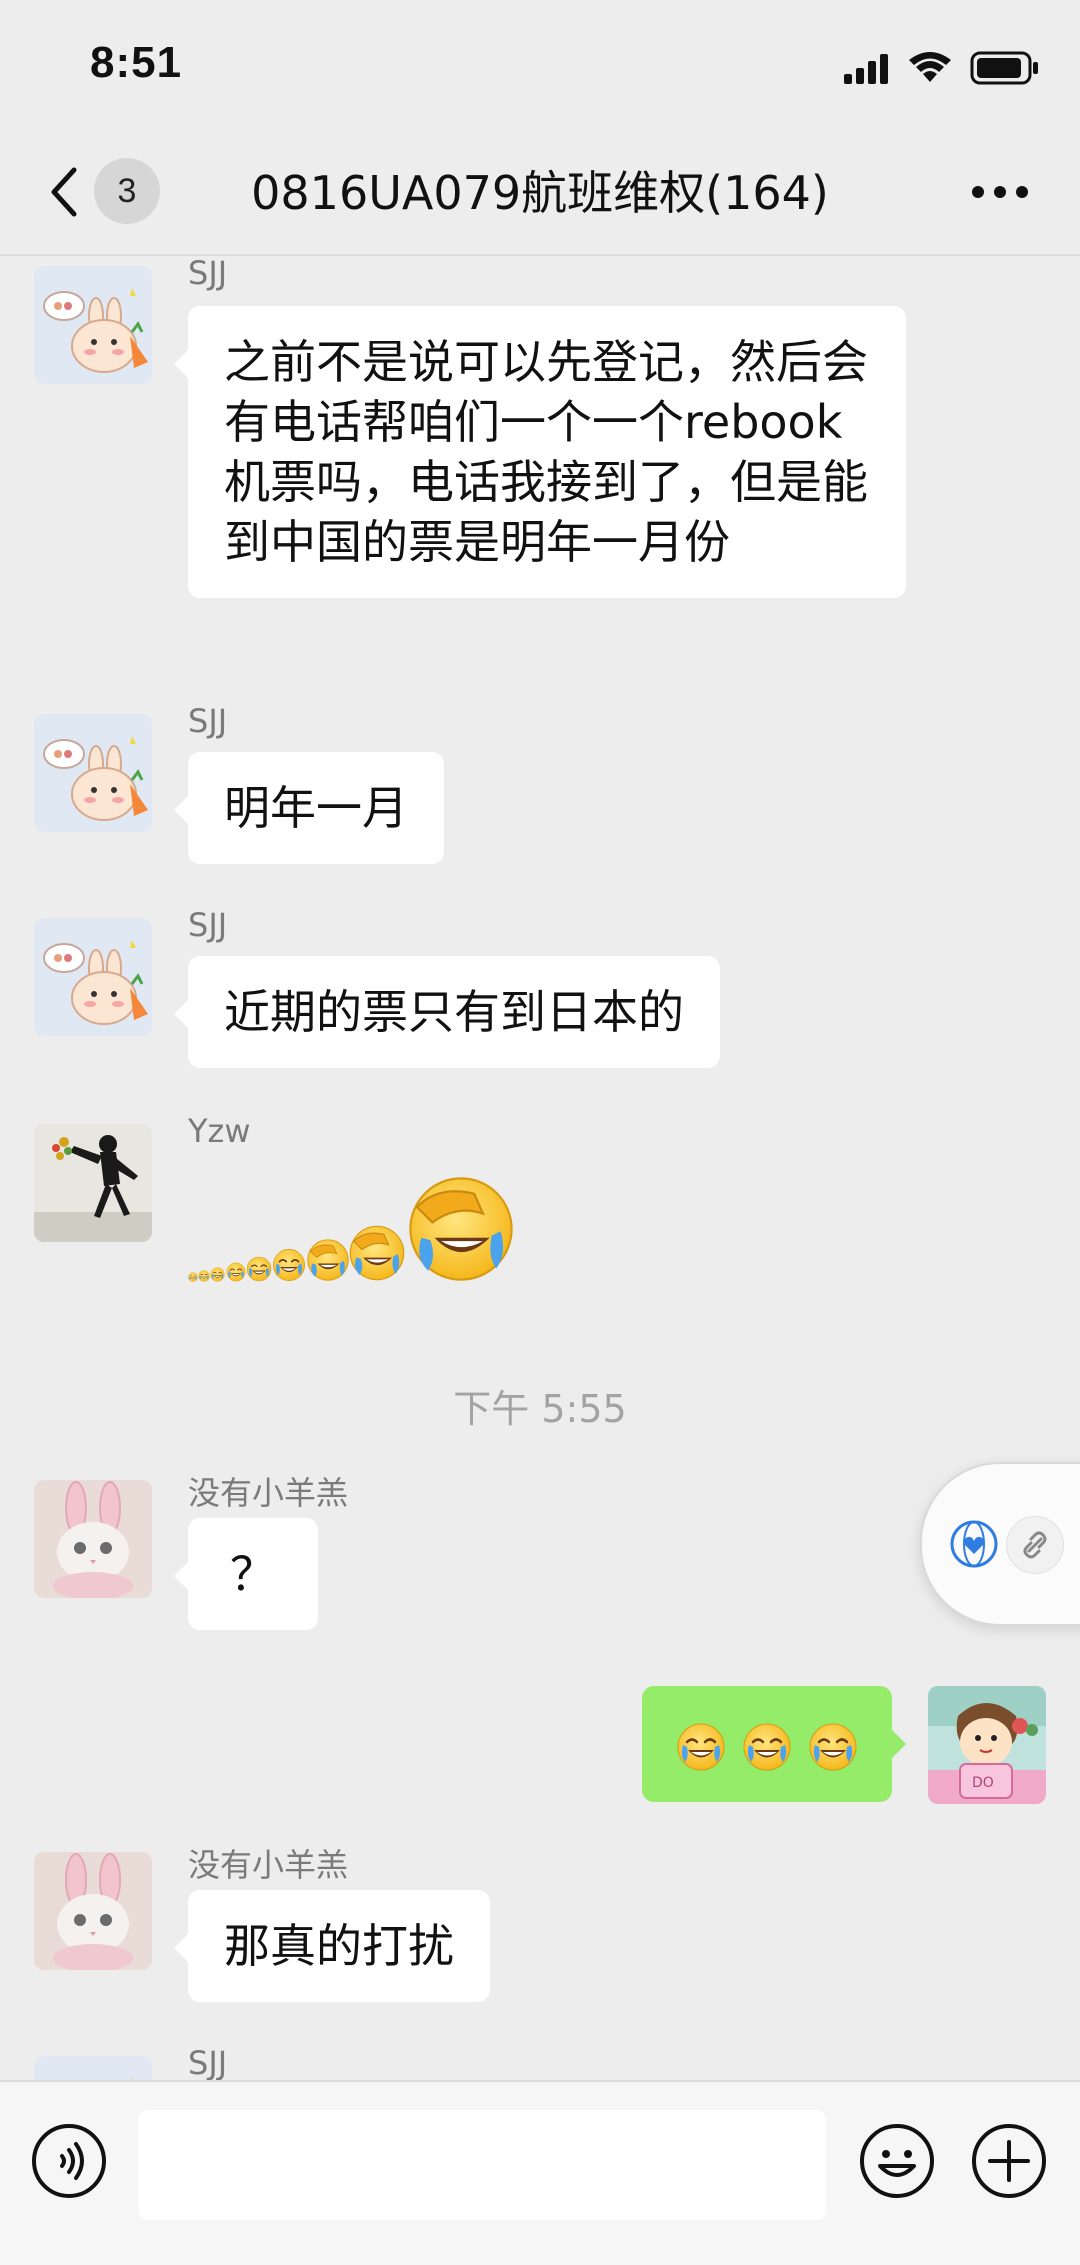 Image resolution: width=1080 pixels, height=2265 pixels. I want to click on unread-count-badge: 3, so click(127, 191).